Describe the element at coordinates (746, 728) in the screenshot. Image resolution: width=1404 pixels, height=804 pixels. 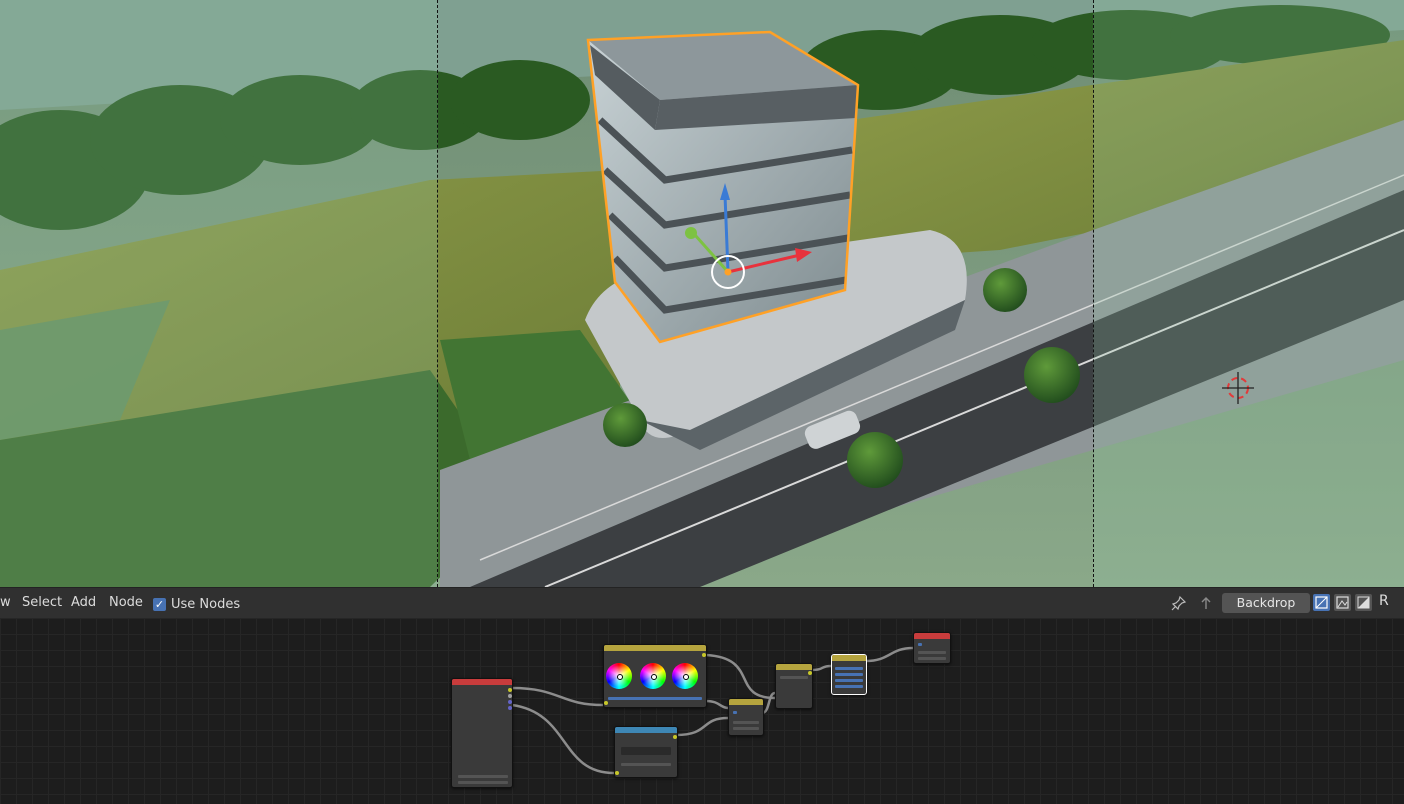
I see `fac-field` at that location.